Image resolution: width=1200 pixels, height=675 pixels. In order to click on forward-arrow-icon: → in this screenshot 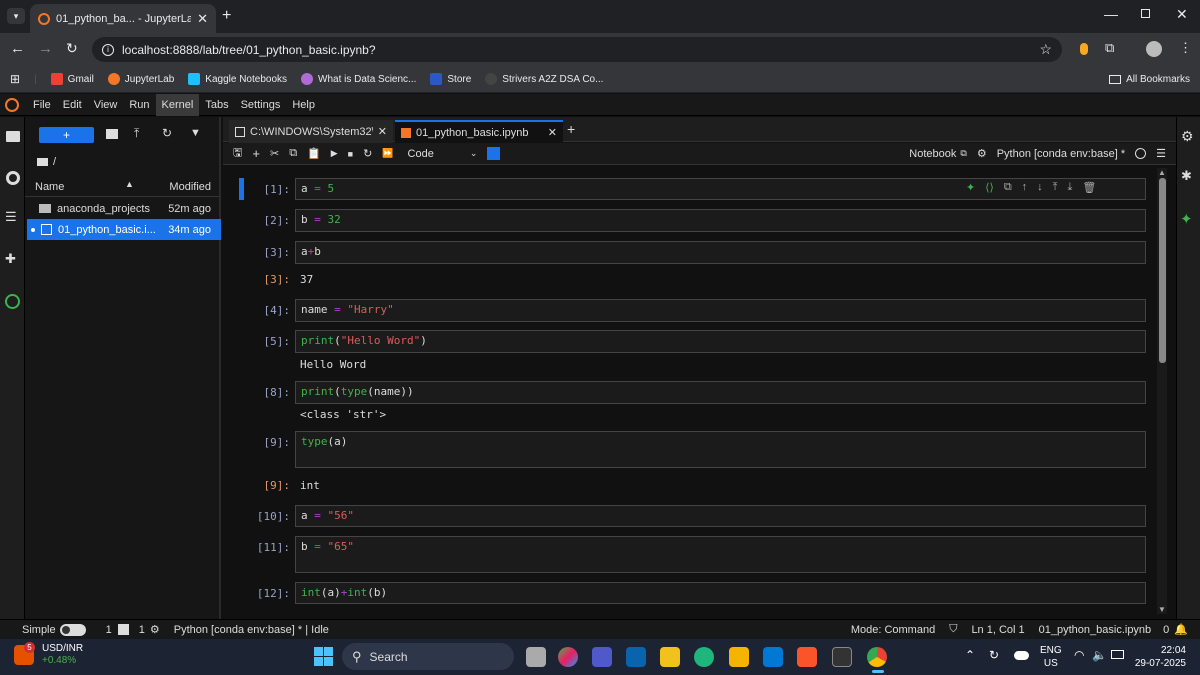, I will do `click(45, 48)`.